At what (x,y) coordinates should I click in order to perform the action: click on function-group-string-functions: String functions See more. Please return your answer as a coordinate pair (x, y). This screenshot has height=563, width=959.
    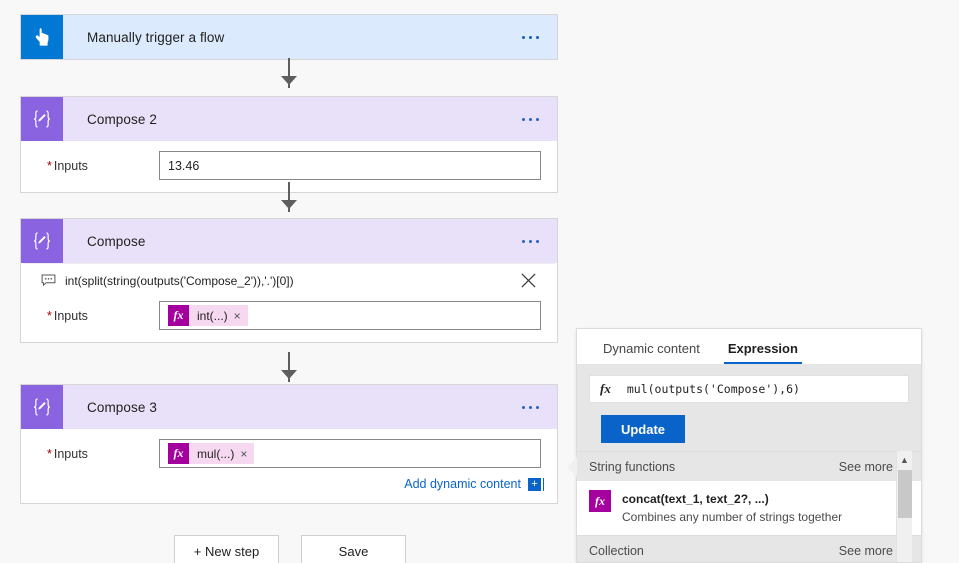
    Looking at the image, I should click on (749, 466).